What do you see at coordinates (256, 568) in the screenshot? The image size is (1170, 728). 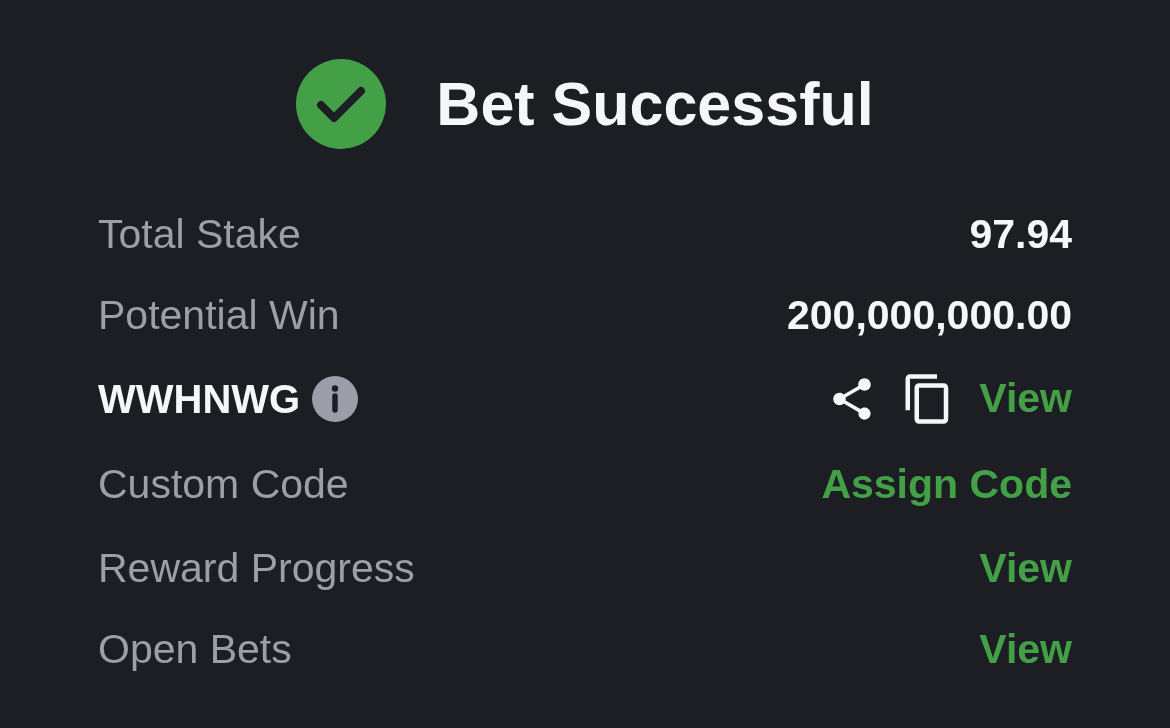 I see `row-label: Reward Progress` at bounding box center [256, 568].